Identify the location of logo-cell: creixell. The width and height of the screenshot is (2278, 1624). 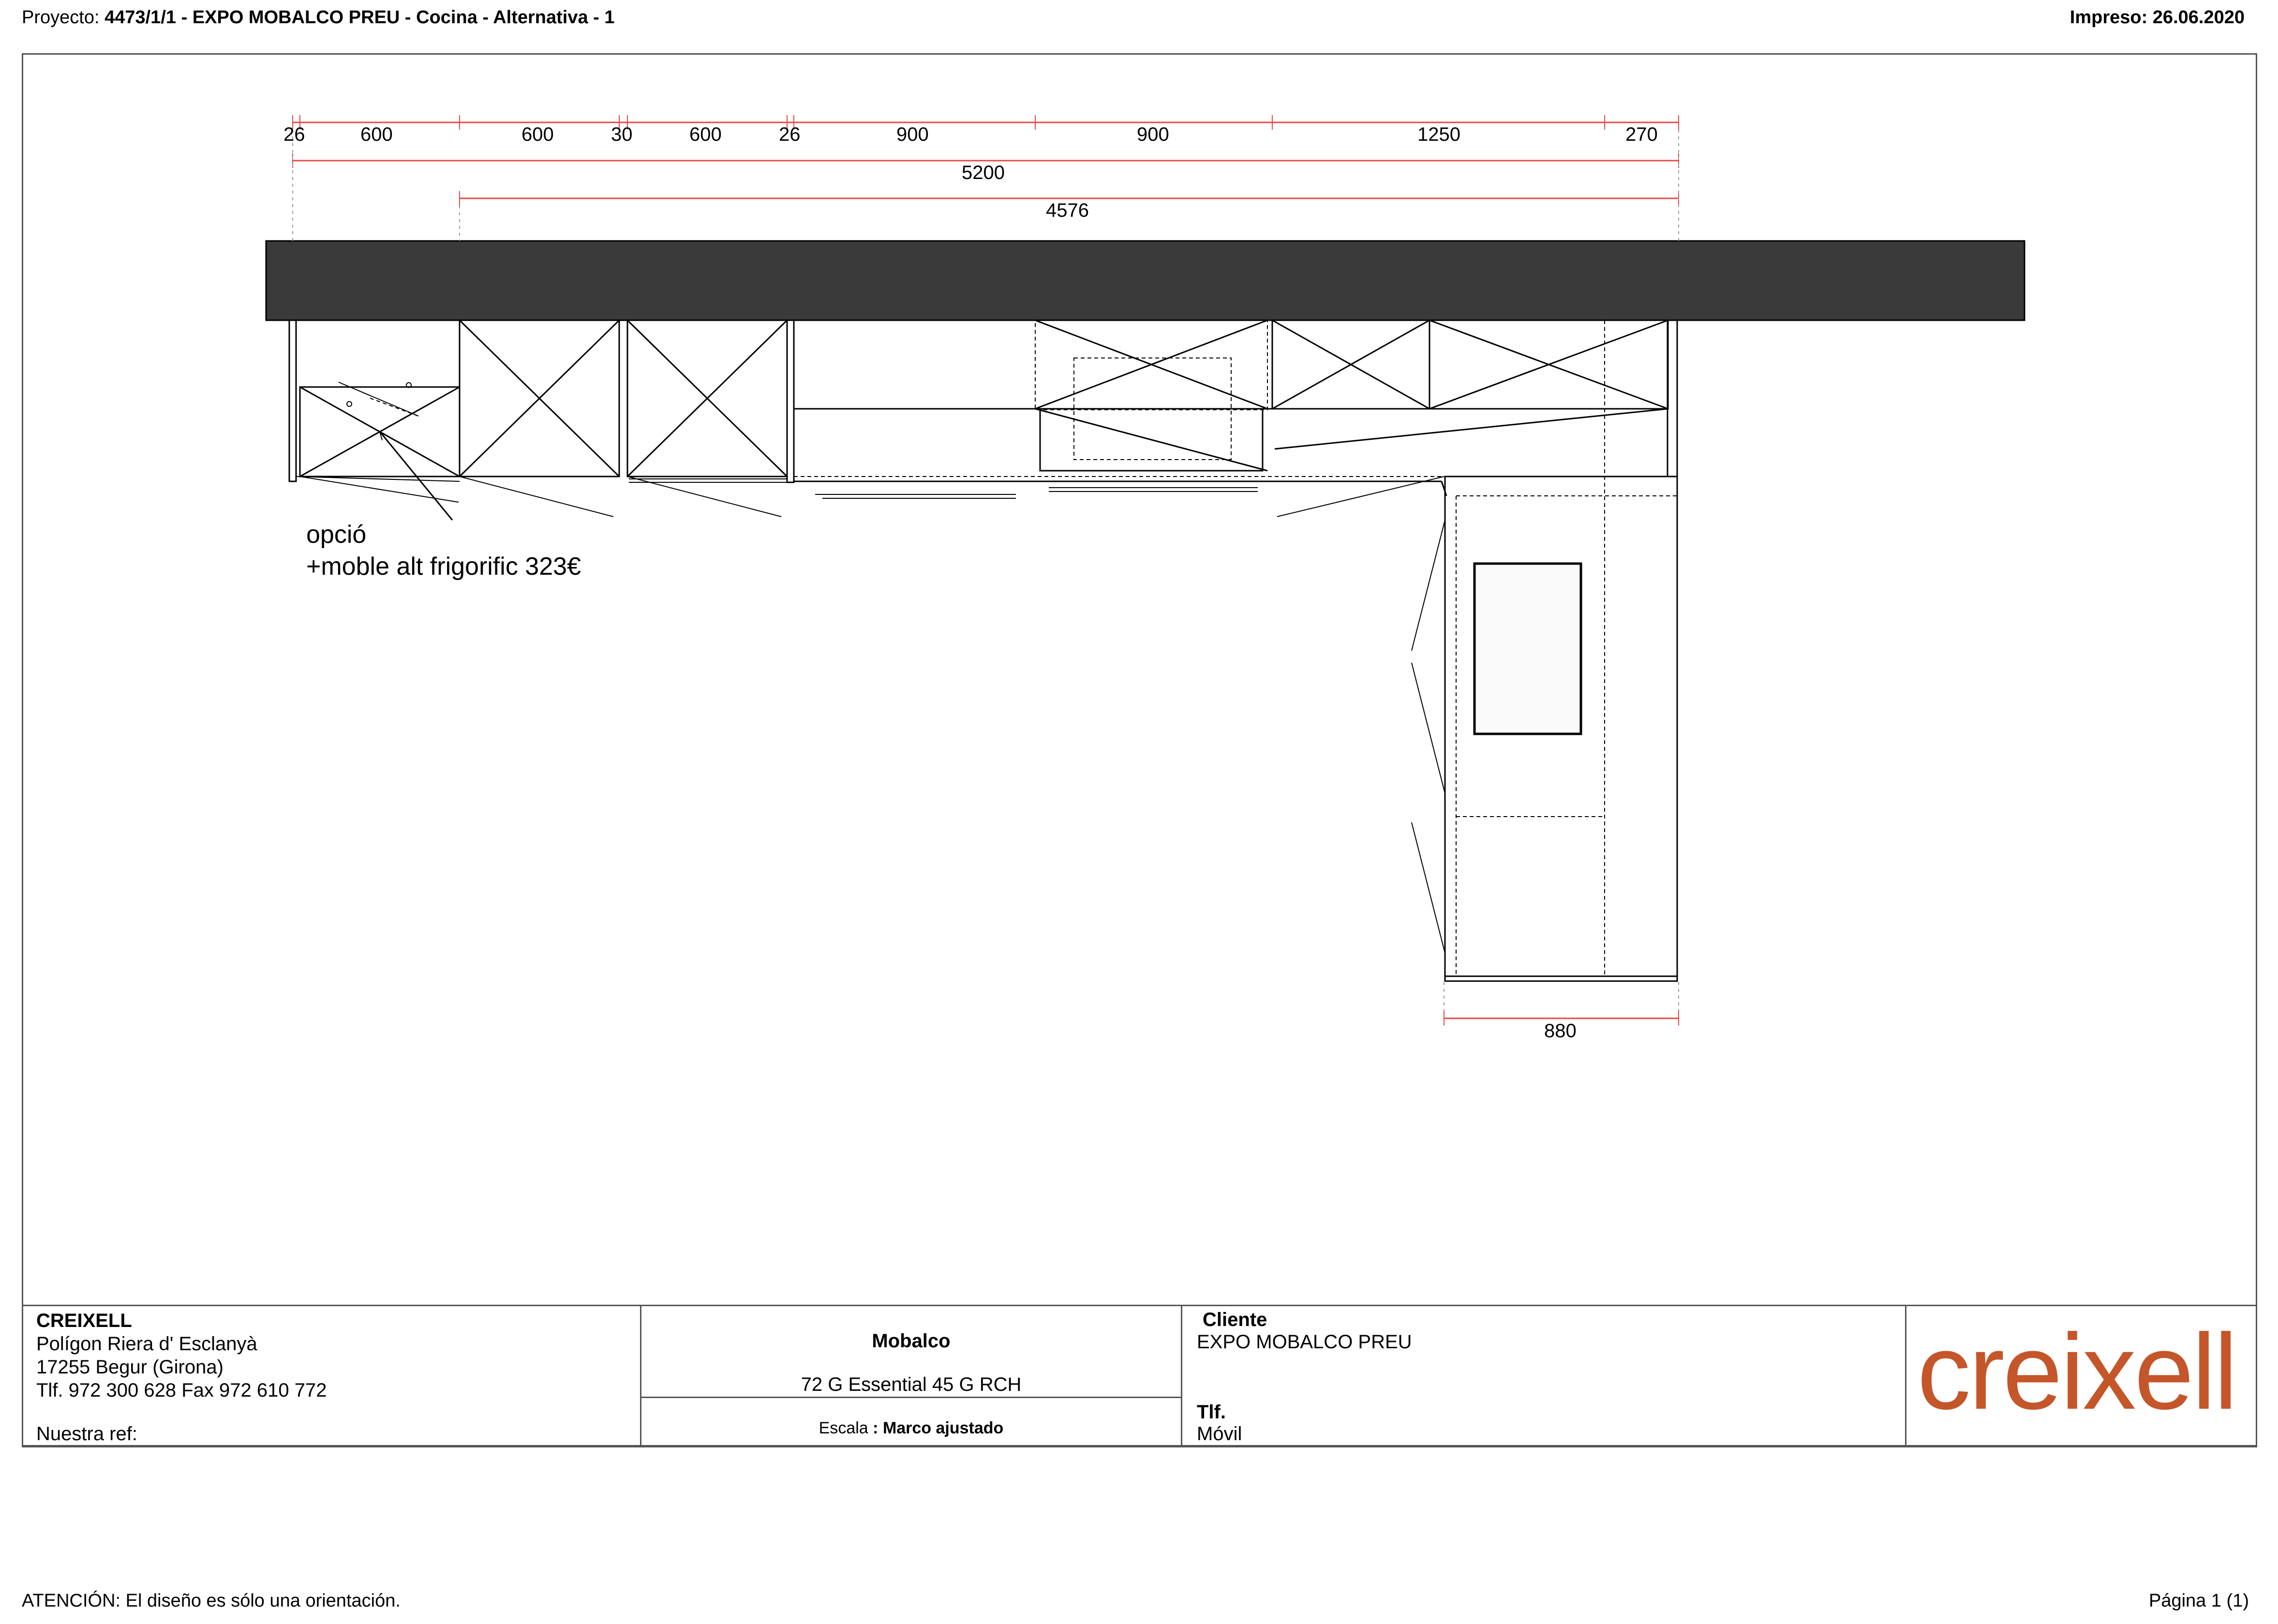
(2081, 1376).